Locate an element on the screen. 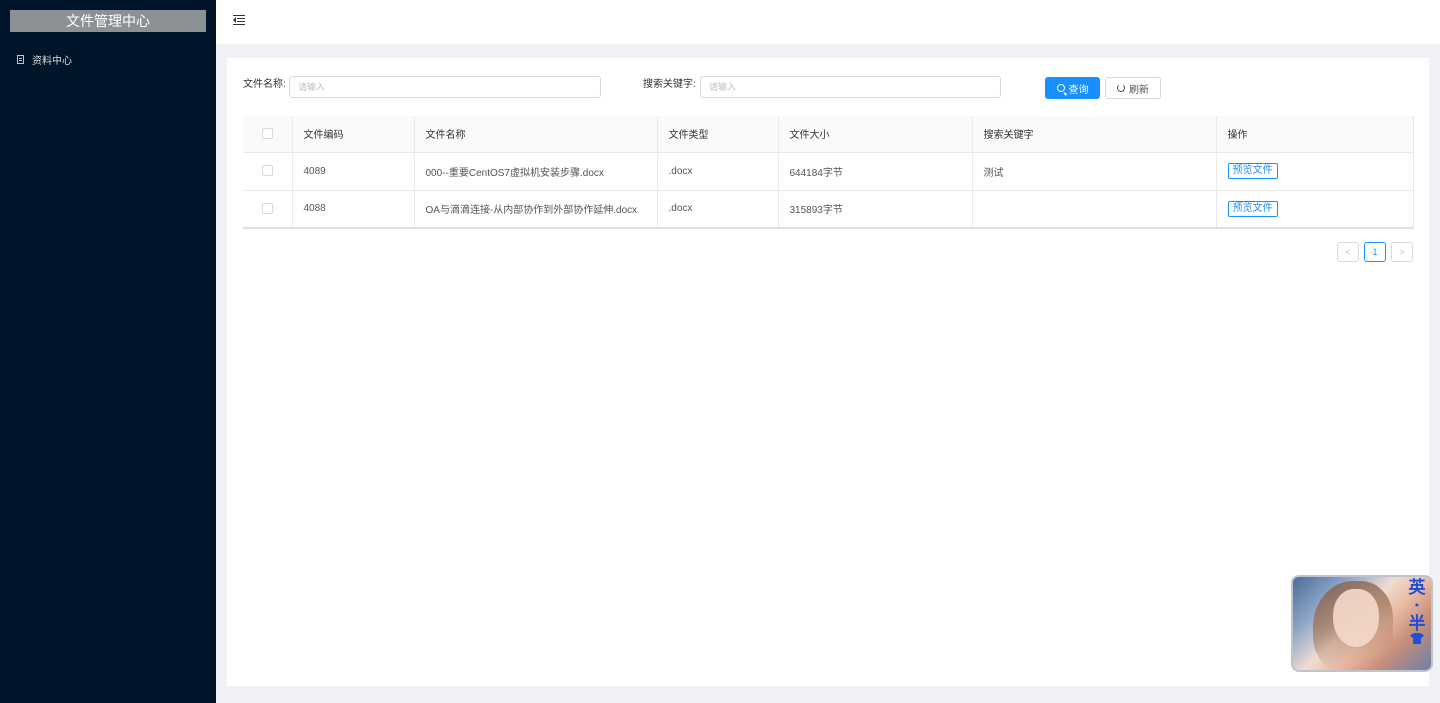  file-code-cell: 4088 is located at coordinates (353, 209).